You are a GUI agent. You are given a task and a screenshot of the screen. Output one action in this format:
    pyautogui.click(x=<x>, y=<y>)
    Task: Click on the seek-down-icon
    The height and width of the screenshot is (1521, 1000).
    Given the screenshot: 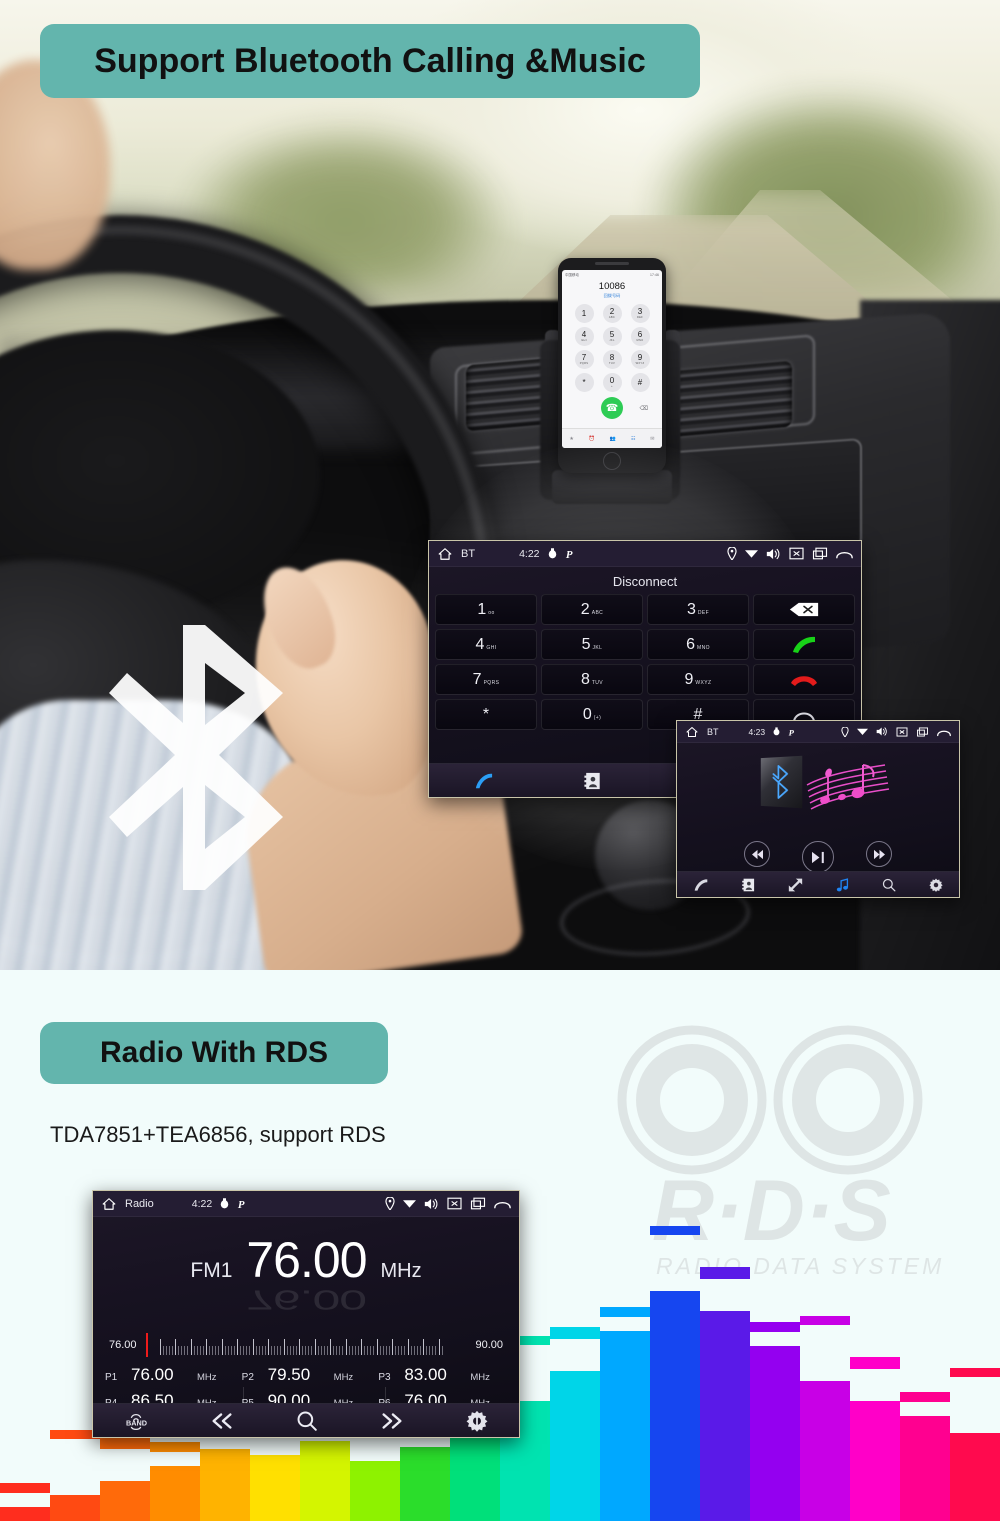 What is the action you would take?
    pyautogui.click(x=222, y=1421)
    